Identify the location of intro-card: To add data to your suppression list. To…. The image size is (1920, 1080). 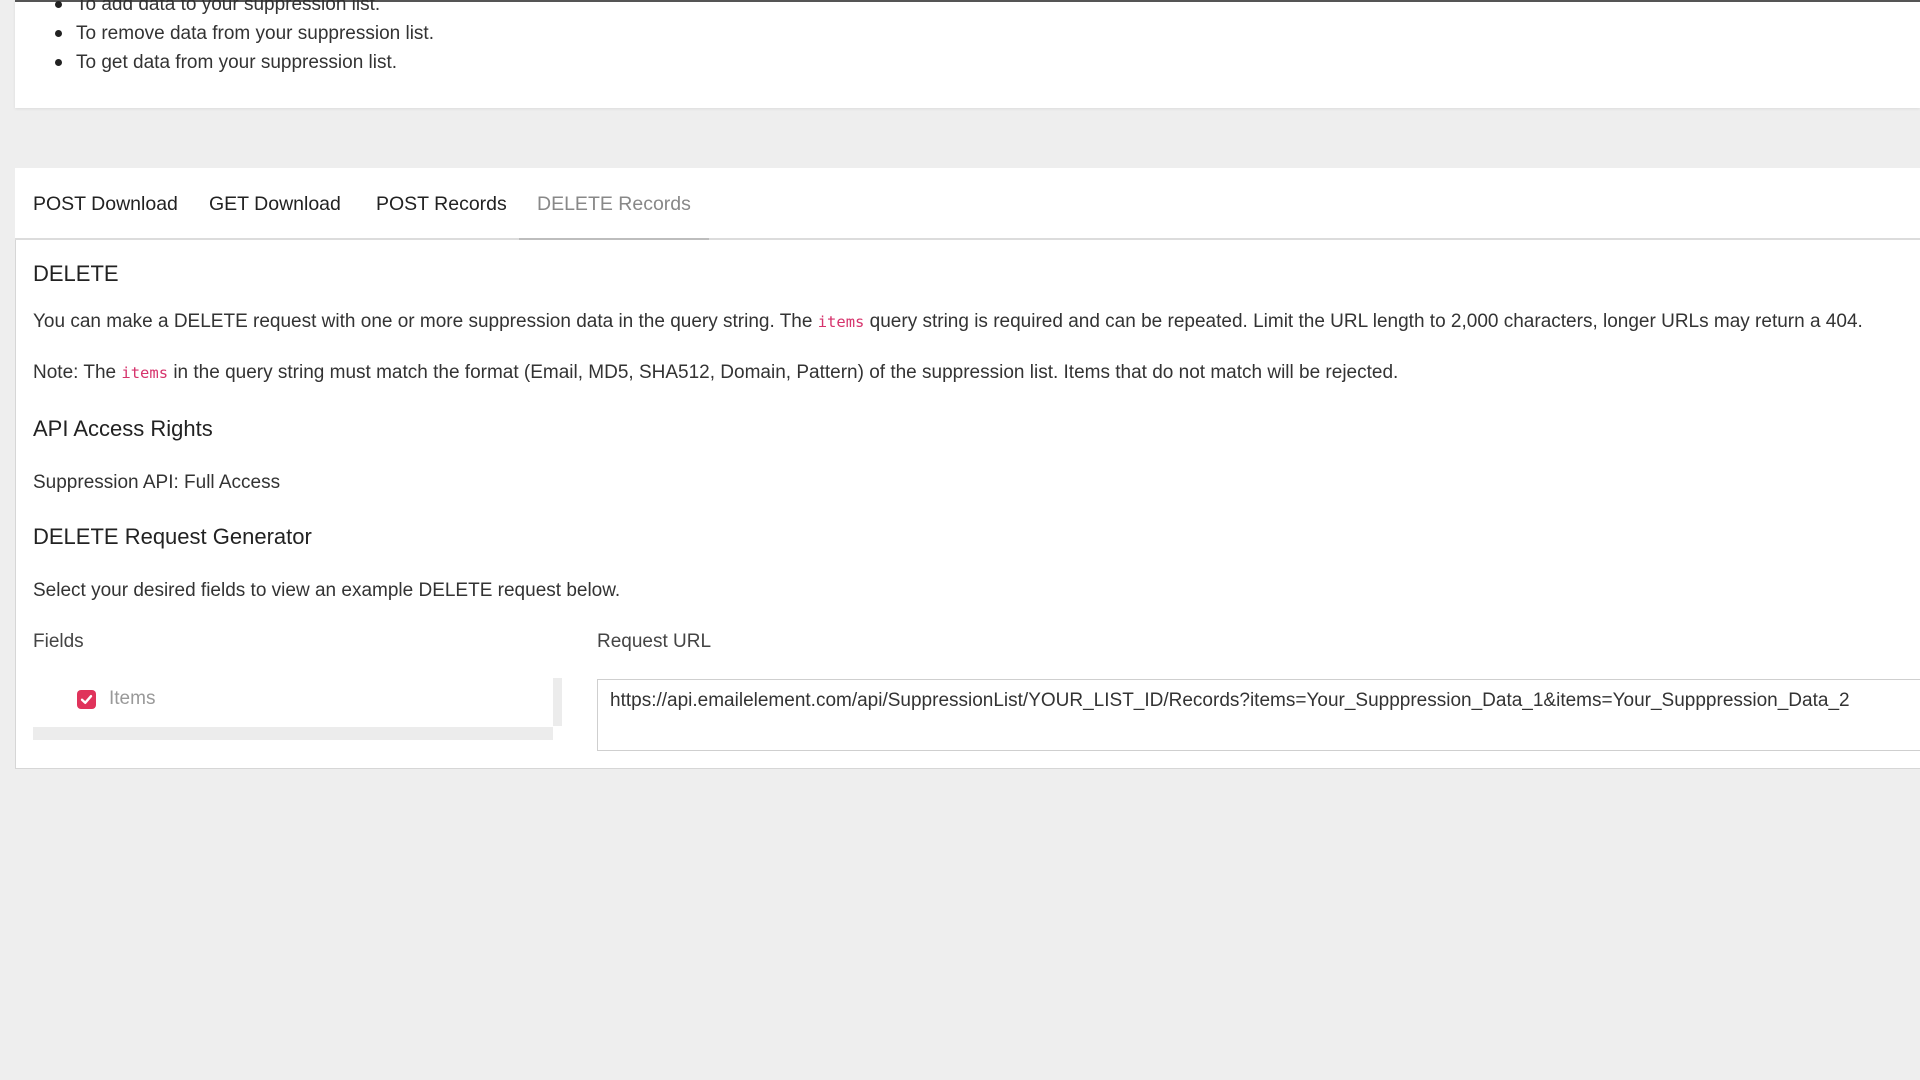
(967, 54).